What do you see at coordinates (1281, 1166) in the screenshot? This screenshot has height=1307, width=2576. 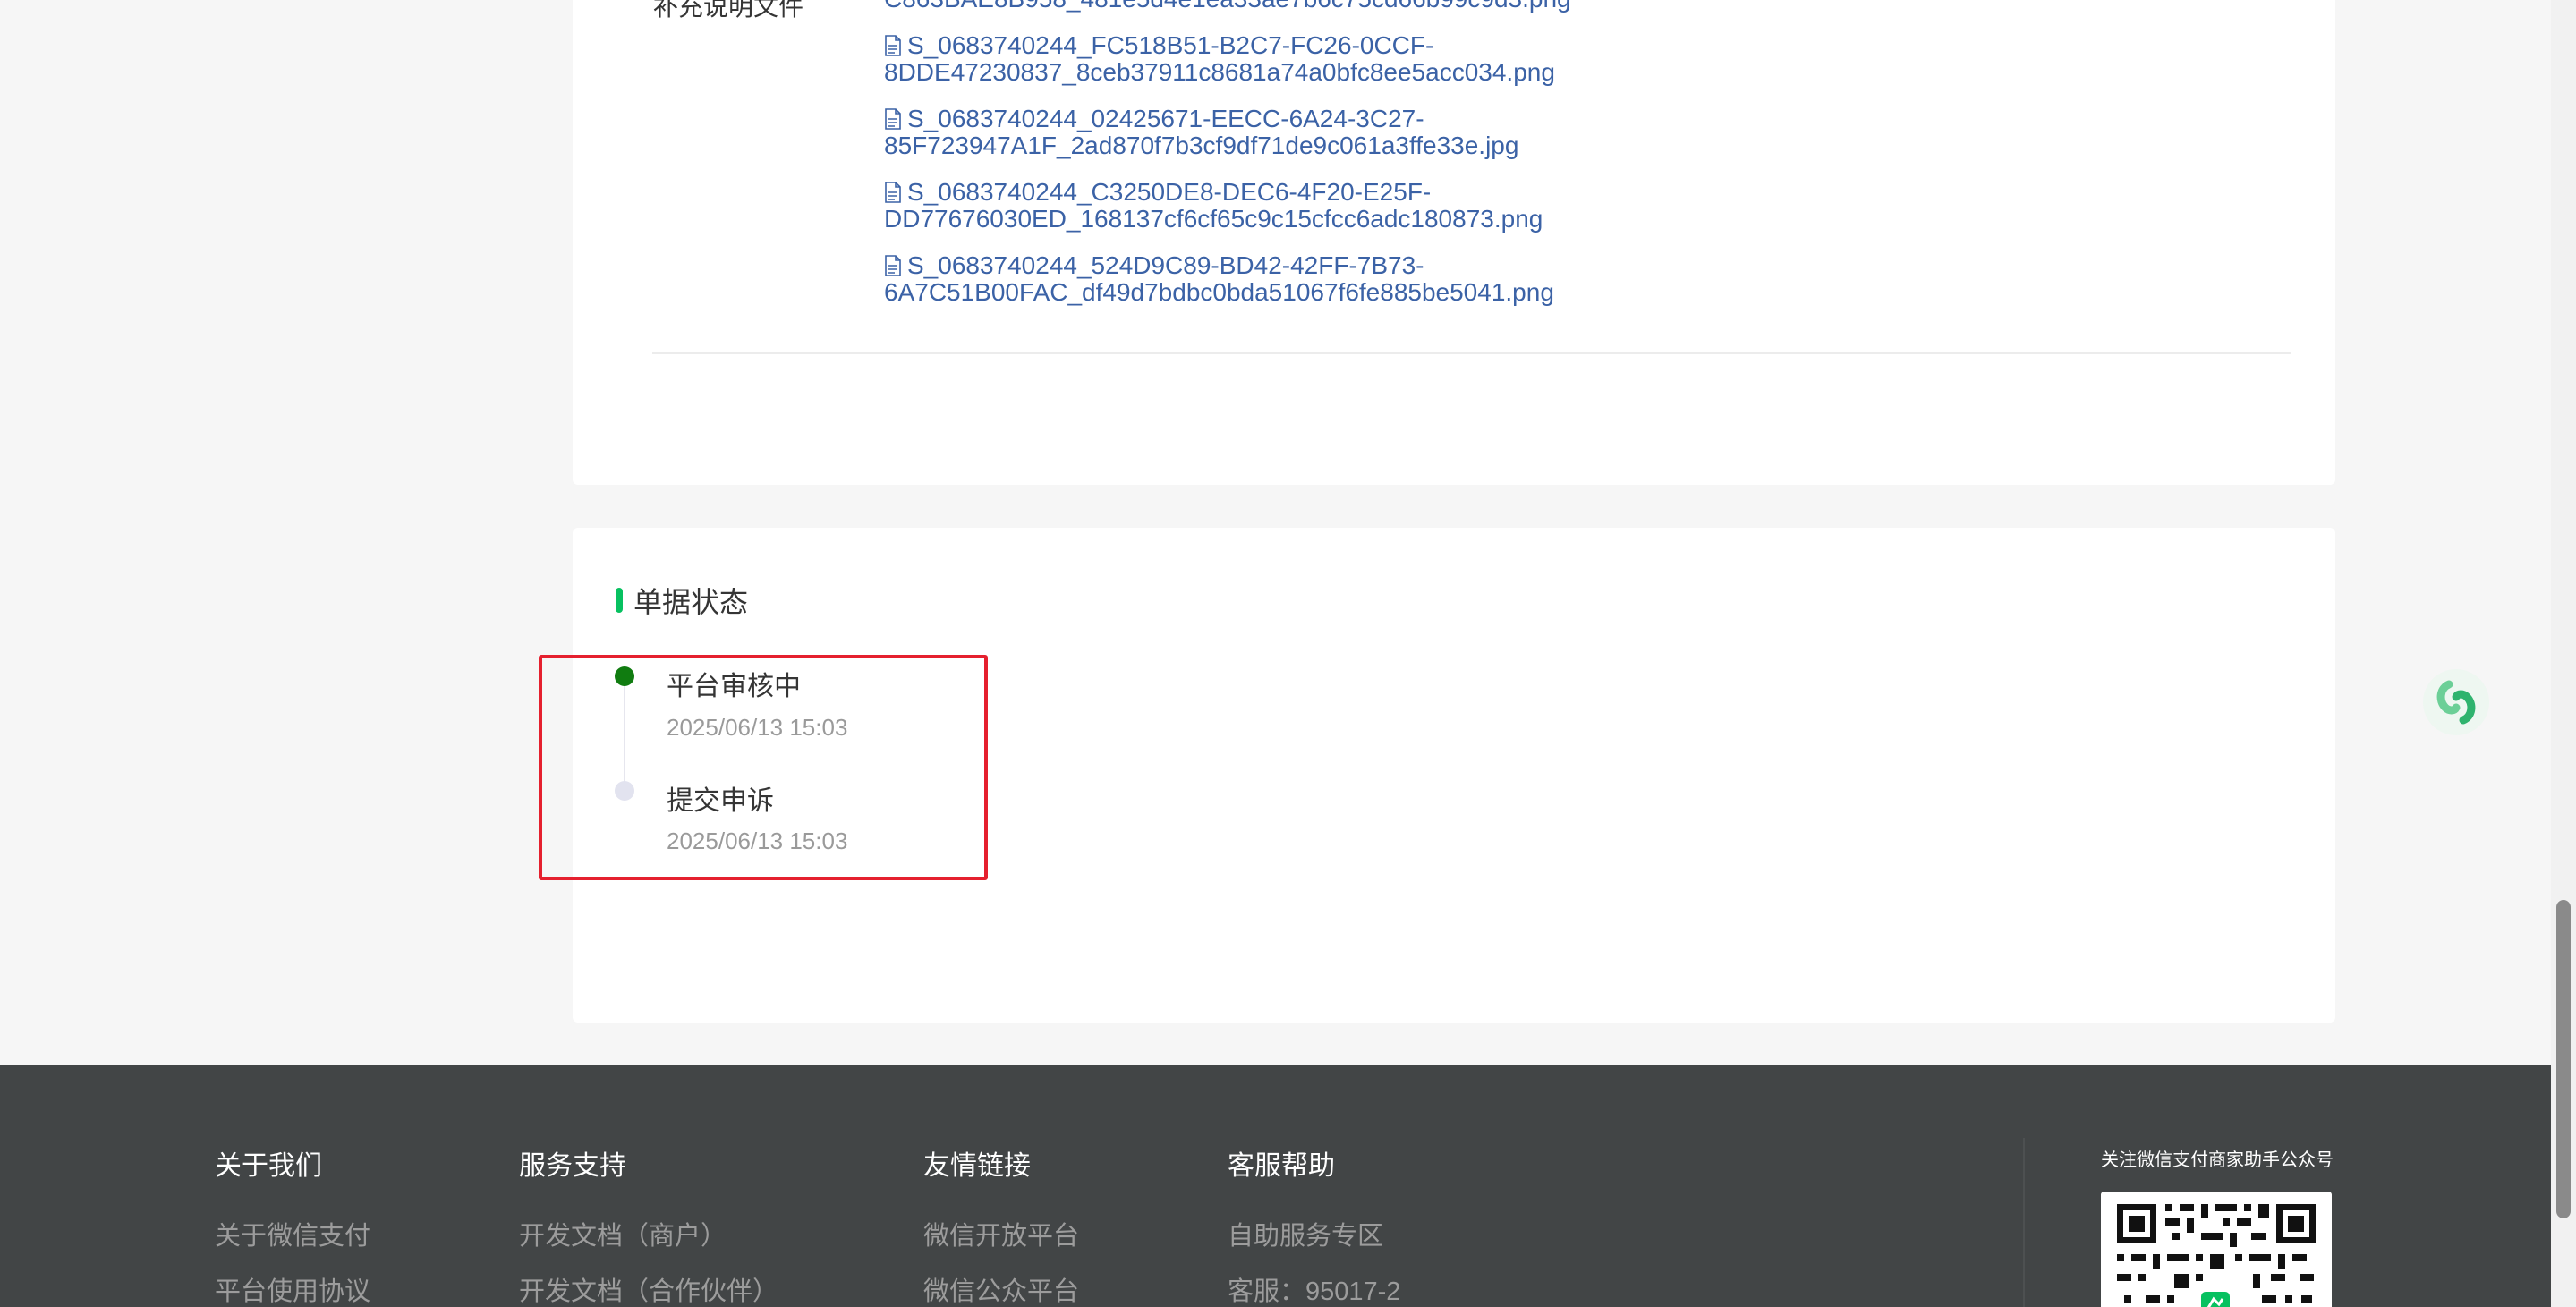 I see `footer-column-heading: 客服帮助` at bounding box center [1281, 1166].